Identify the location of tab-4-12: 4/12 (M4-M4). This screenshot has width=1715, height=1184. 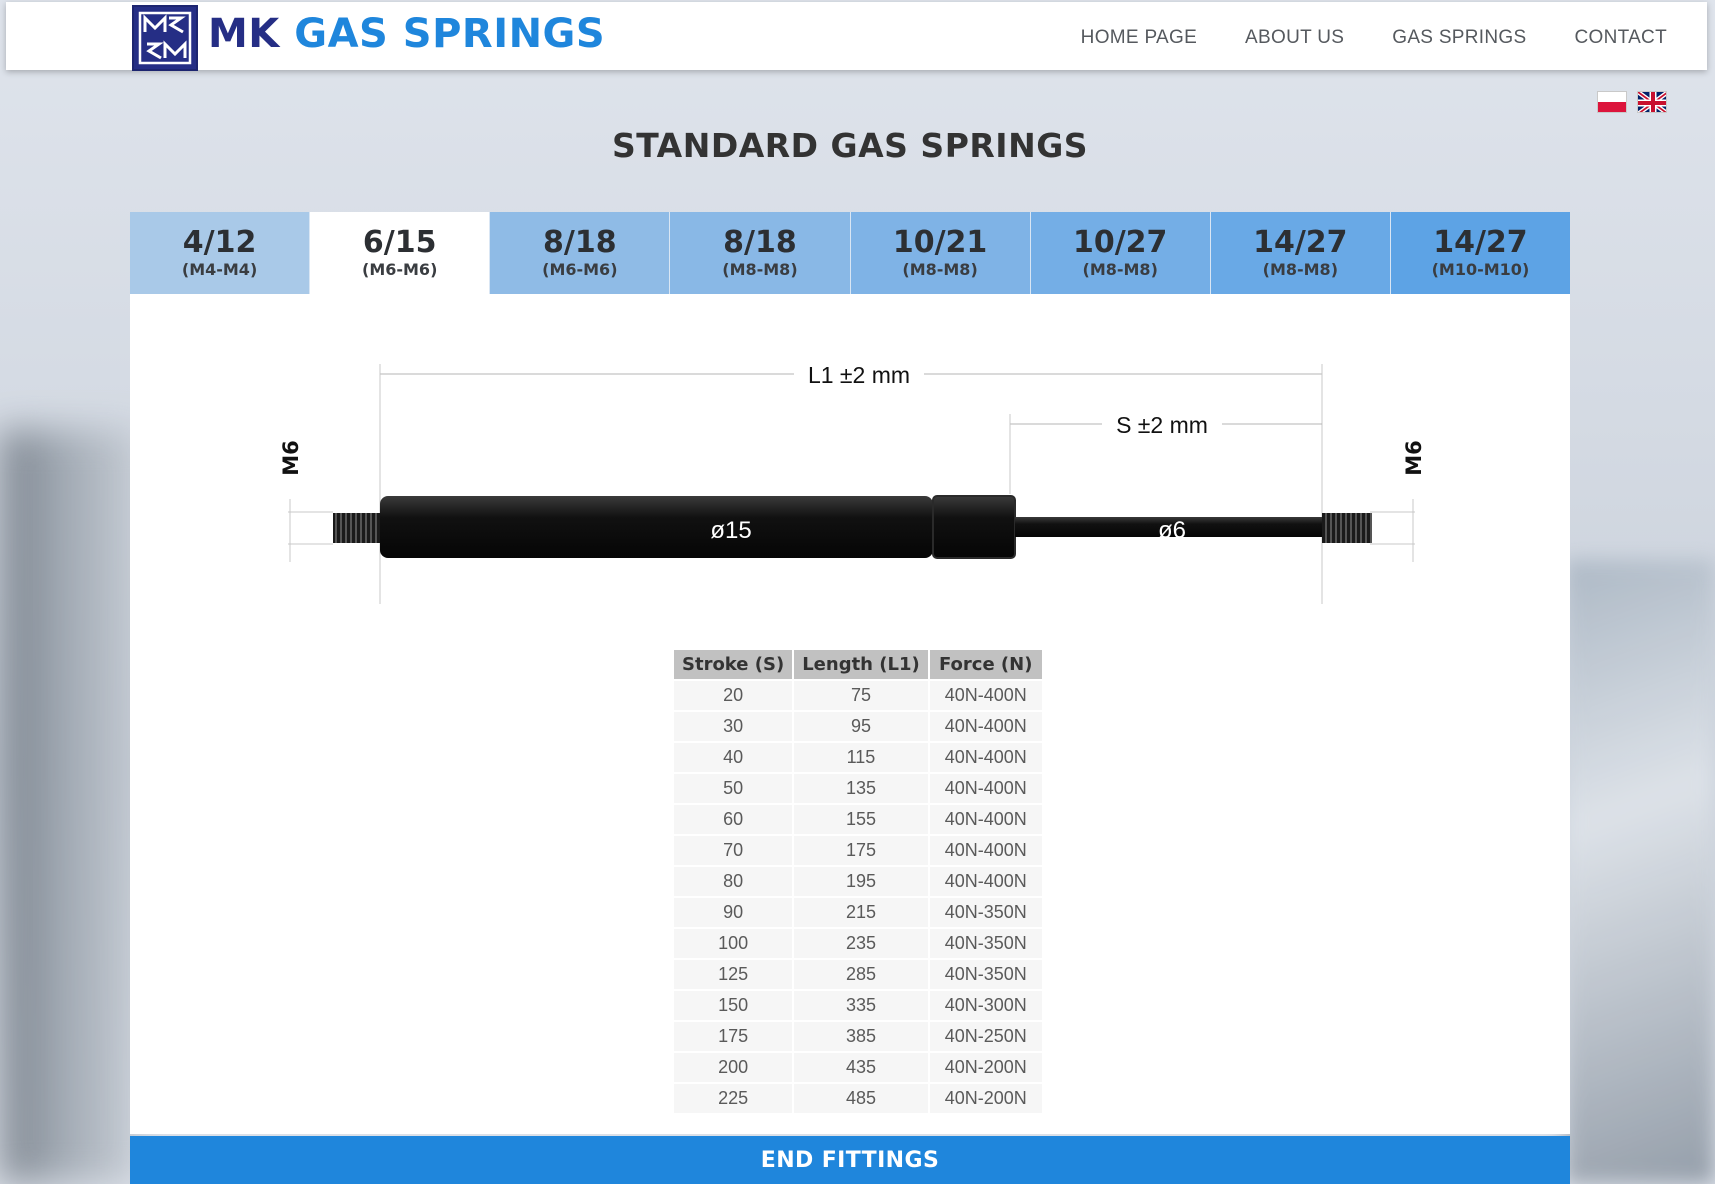
(220, 253).